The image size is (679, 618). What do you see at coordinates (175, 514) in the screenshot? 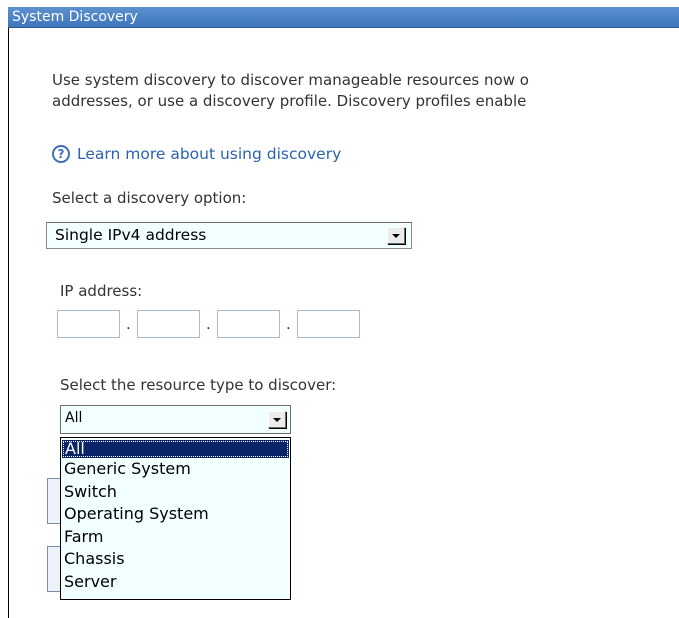
I see `resource-option-operating-system: Operating System` at bounding box center [175, 514].